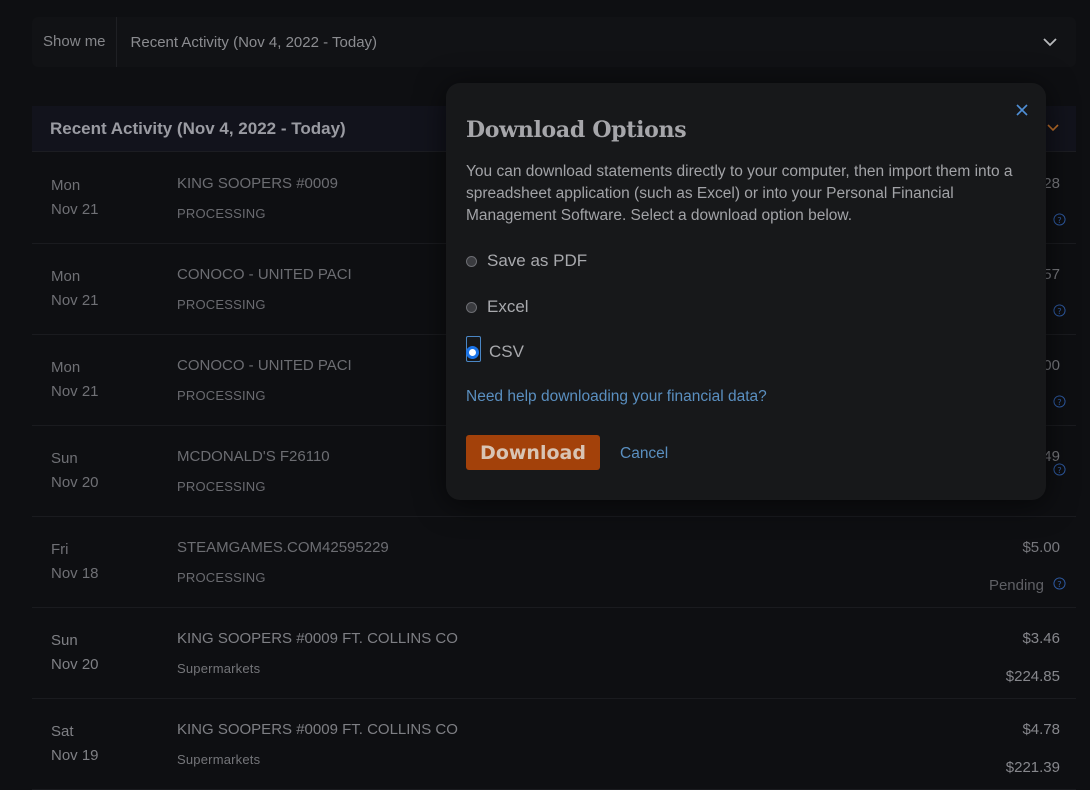  Describe the element at coordinates (1032, 676) in the screenshot. I see `transaction-balance: $224.85` at that location.